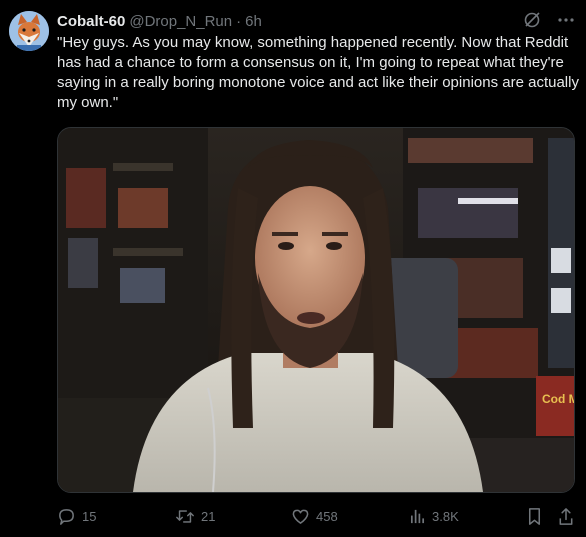 Image resolution: width=586 pixels, height=537 pixels. I want to click on timestamp: 6h, so click(253, 21).